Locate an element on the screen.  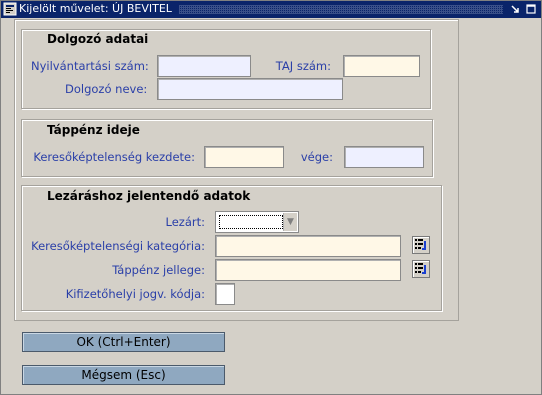
incapacity-start-label: Keresőképtelenség kezdete: is located at coordinates (114, 157).